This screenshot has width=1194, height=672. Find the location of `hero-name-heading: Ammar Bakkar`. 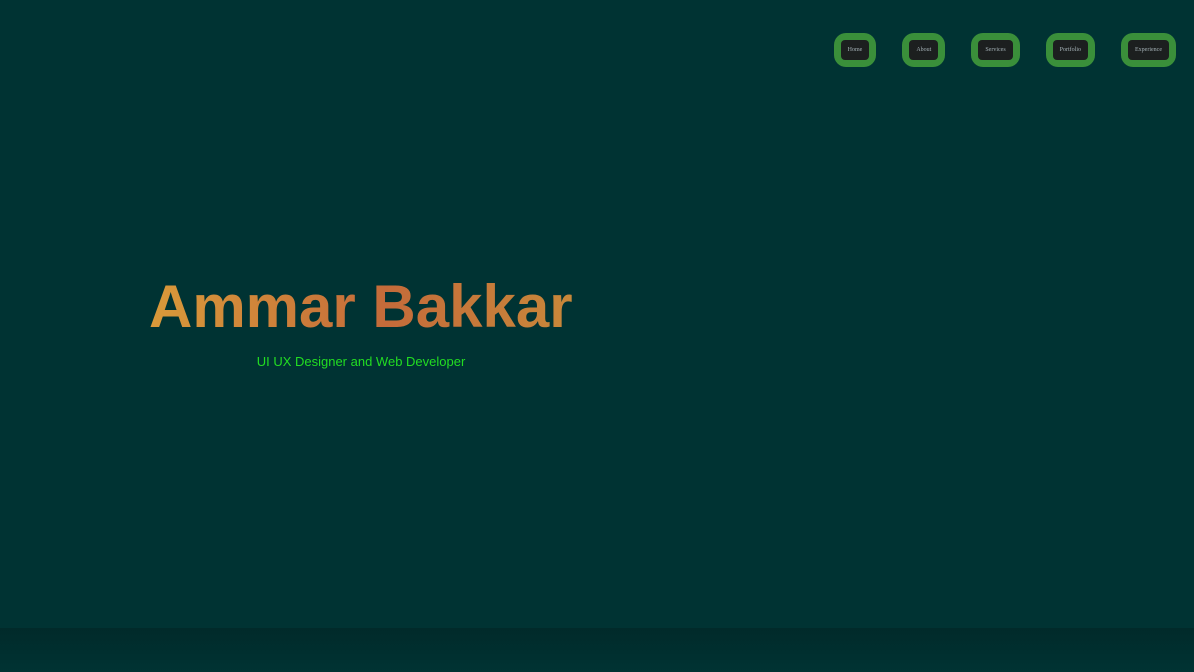

hero-name-heading: Ammar Bakkar is located at coordinates (364, 307).